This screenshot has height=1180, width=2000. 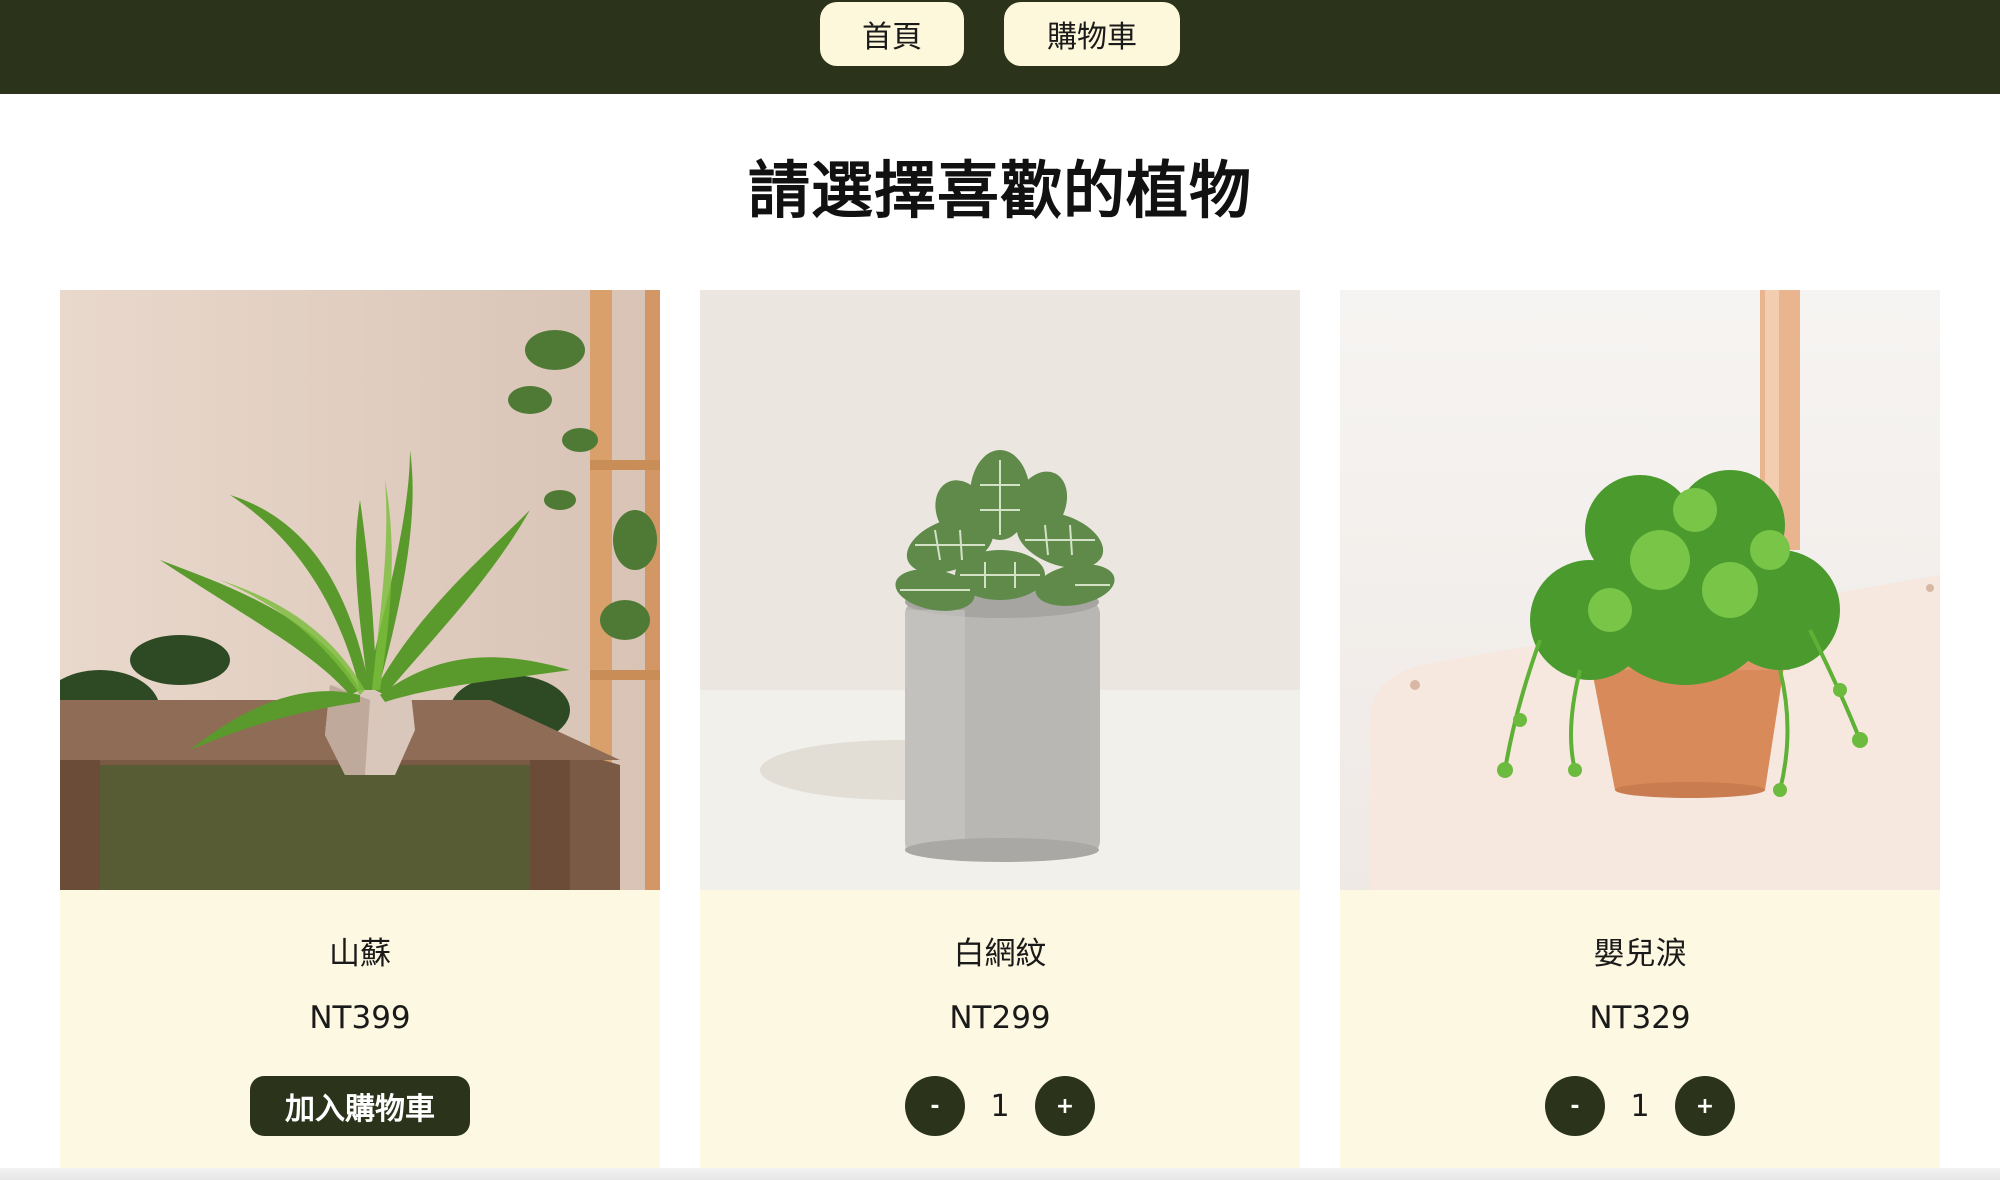 I want to click on scroll-edge-shadow, so click(x=1000, y=1174).